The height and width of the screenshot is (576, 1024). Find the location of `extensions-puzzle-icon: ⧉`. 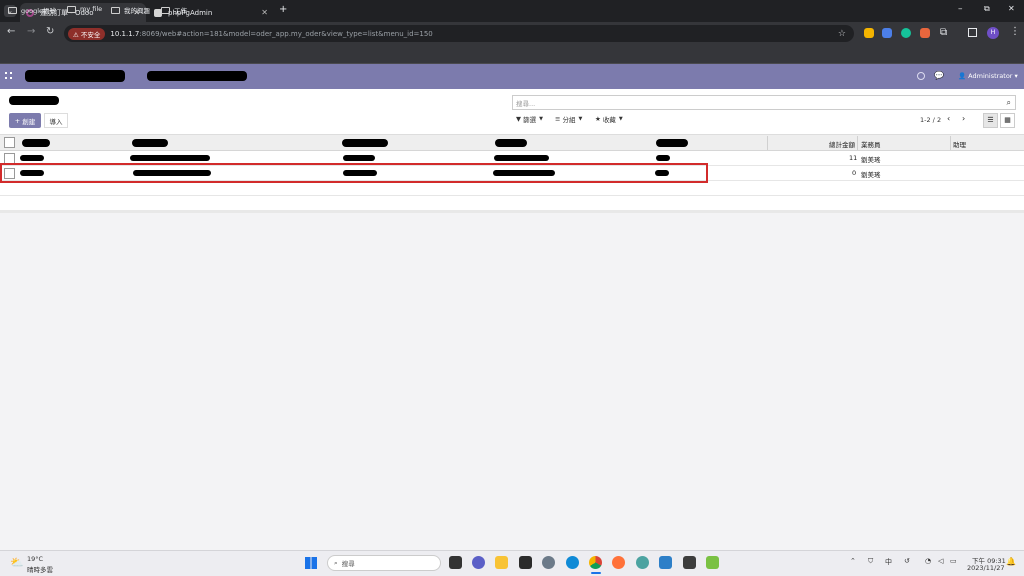

extensions-puzzle-icon: ⧉ is located at coordinates (943, 32).